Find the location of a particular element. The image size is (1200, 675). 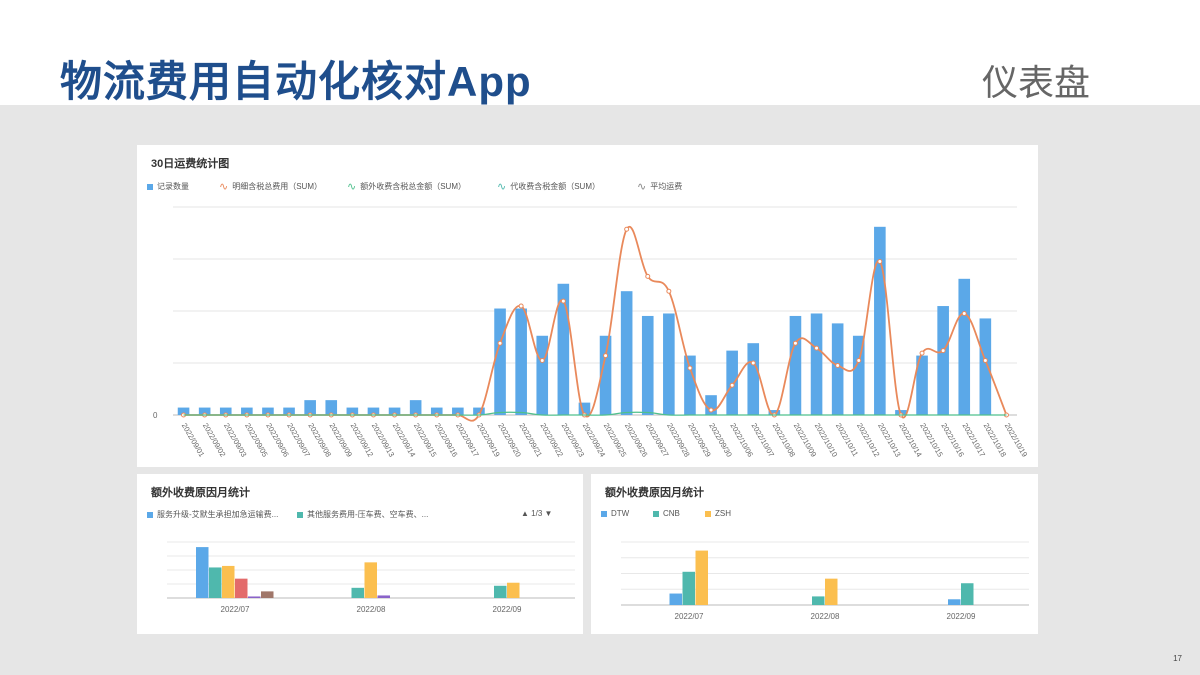

left-chart-svg: 2022/07 2022/08 2022/09 is located at coordinates (371, 577).